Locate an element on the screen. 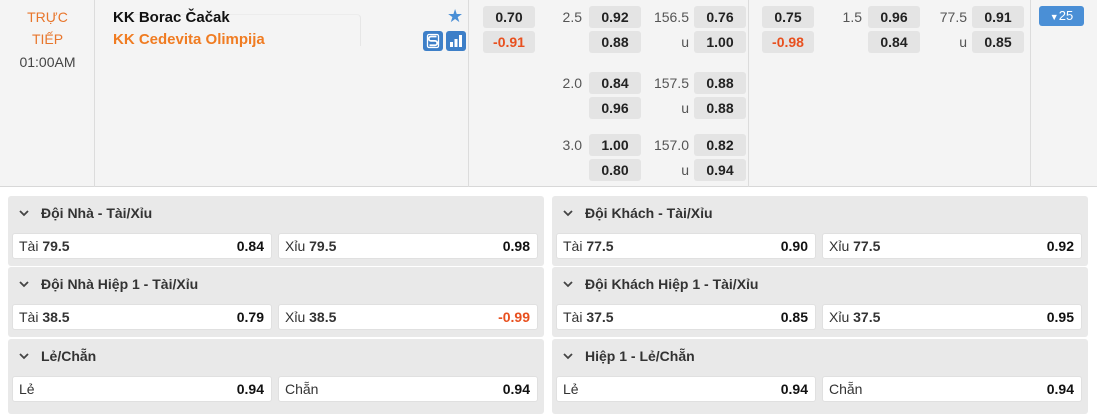 This screenshot has width=1097, height=414. option-label: Tài 37.5 is located at coordinates (588, 317).